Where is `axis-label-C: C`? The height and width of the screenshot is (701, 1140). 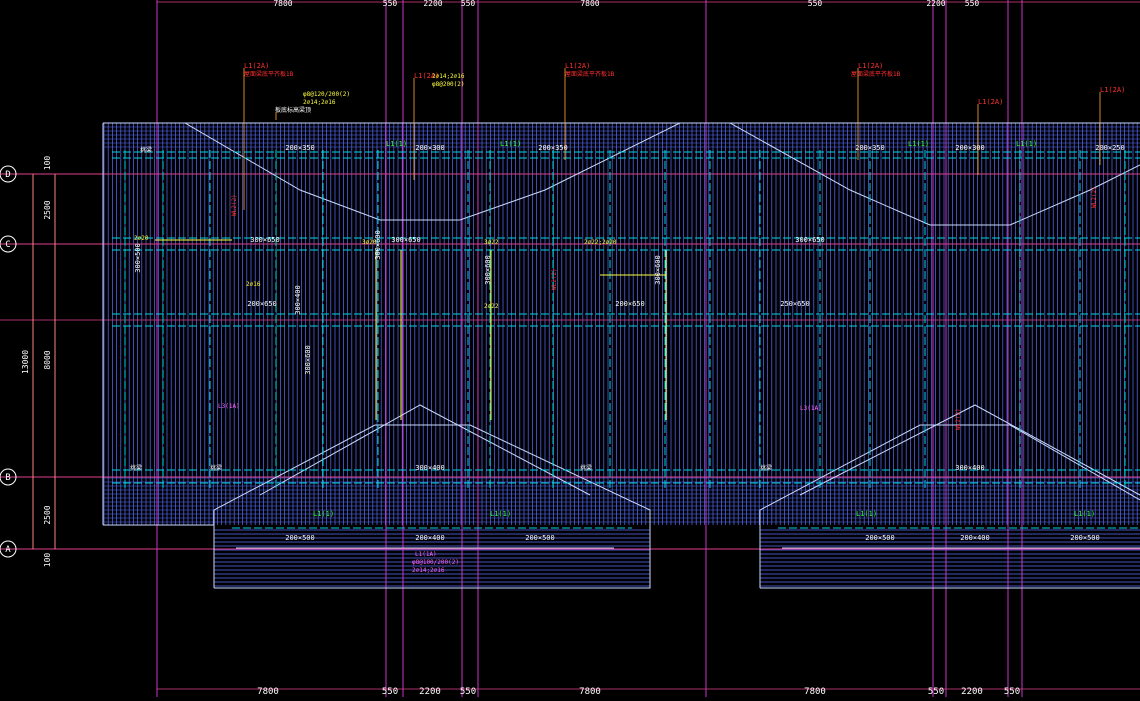
axis-label-C: C is located at coordinates (7, 245).